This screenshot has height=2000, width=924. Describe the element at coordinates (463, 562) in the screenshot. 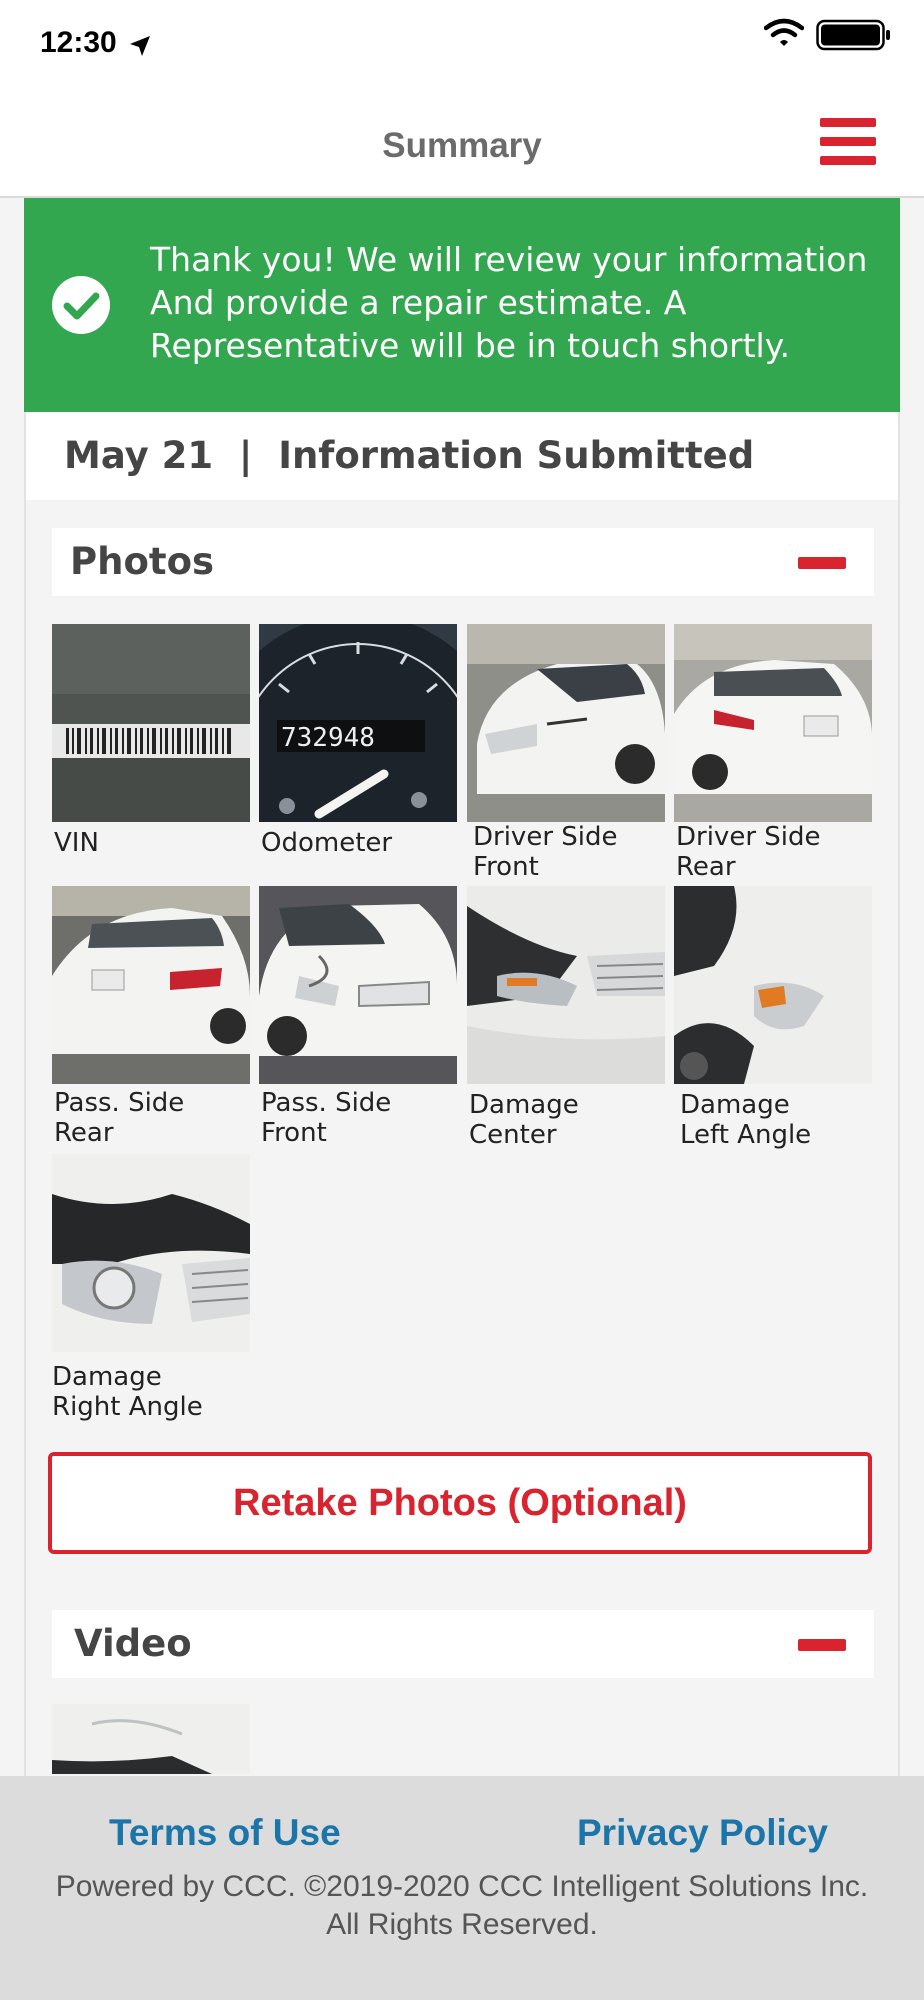

I see `photos-section-header: Photos` at that location.